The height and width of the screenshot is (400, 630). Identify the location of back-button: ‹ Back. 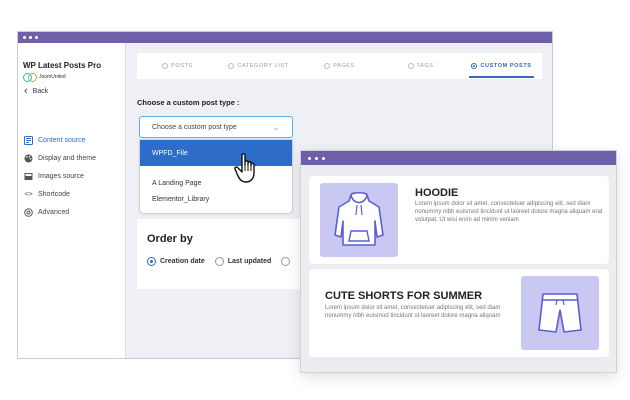
(36, 91).